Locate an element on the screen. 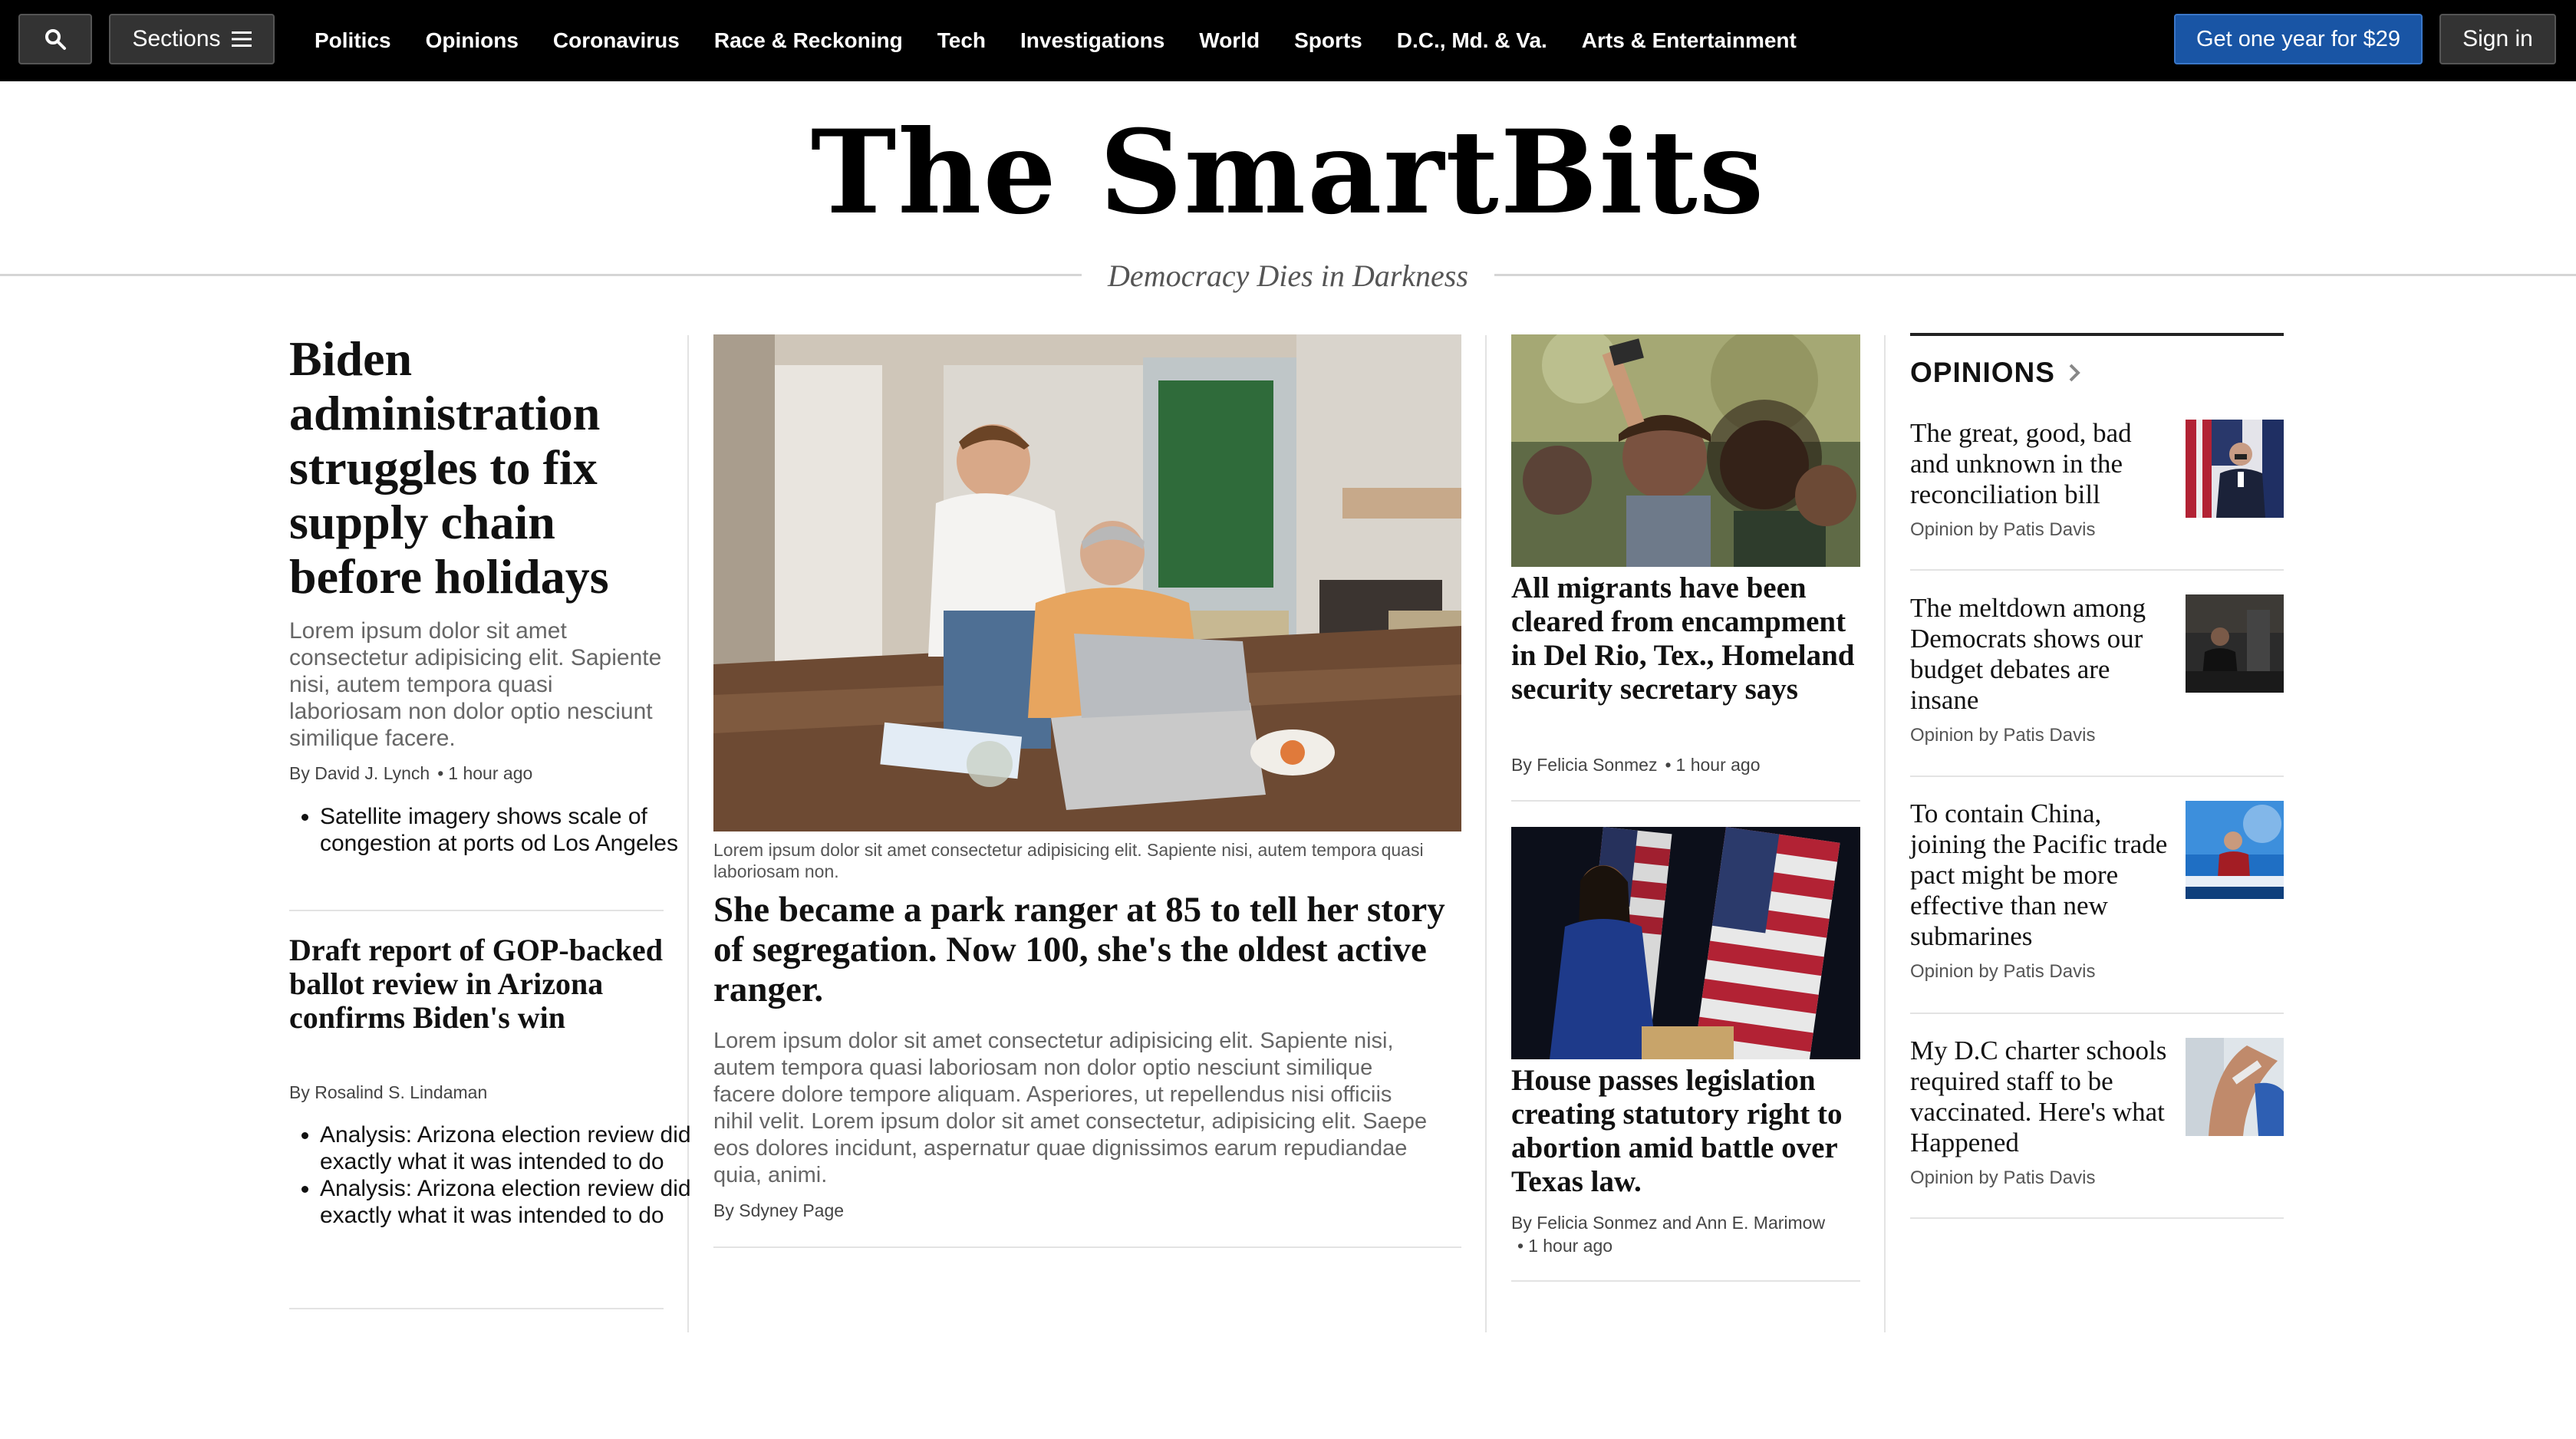 The width and height of the screenshot is (2576, 1439). photo-two-men-laptop is located at coordinates (1087, 582).